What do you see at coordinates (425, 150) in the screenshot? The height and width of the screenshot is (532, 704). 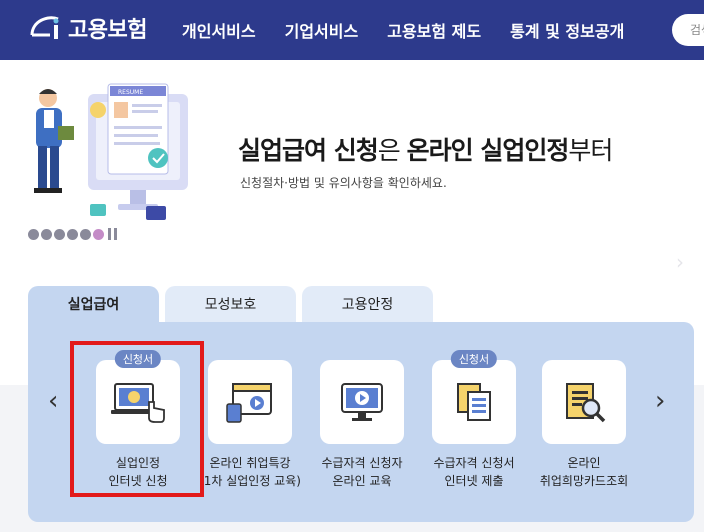 I see `hero-title: 실업급여 신청은 온라인 실업인정부터` at bounding box center [425, 150].